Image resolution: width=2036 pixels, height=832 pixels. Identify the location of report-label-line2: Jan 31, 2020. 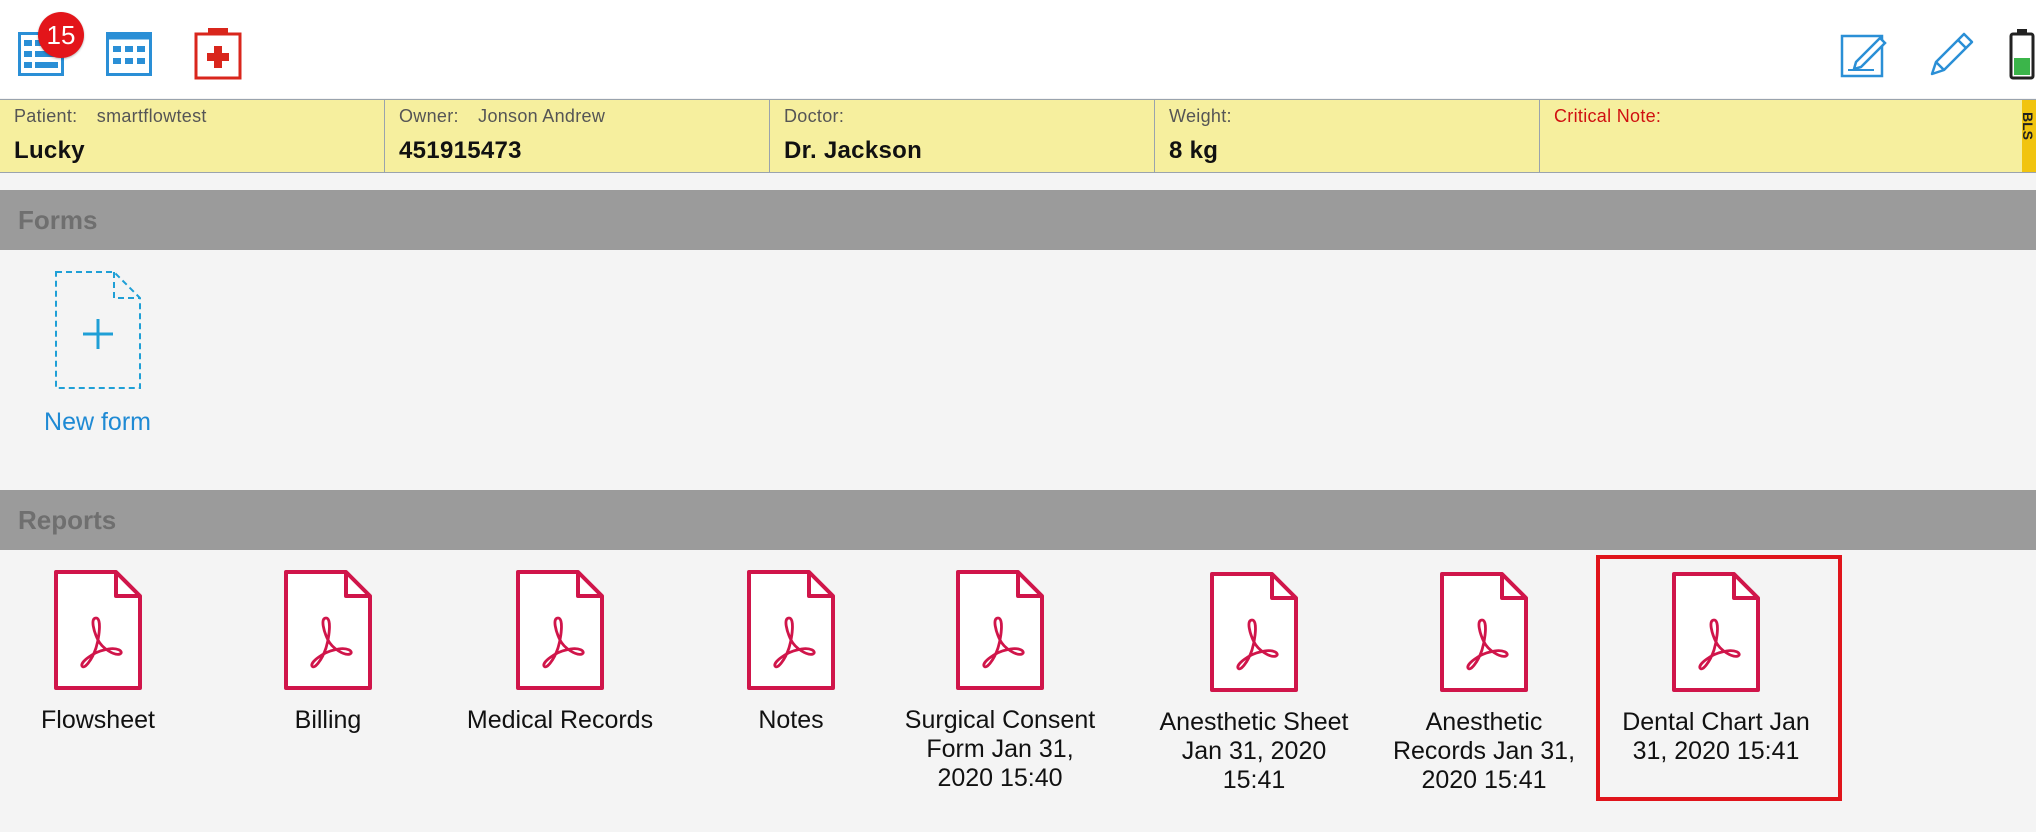
(1254, 751).